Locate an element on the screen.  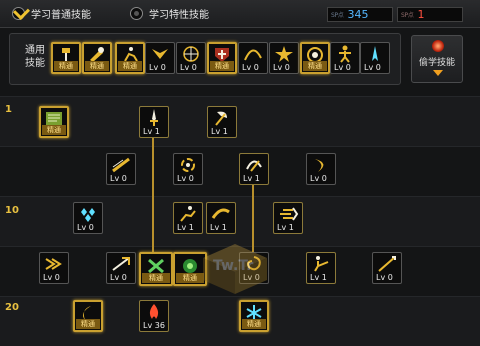
tree-skill-s16: Lv 0 is located at coordinates (254, 268).